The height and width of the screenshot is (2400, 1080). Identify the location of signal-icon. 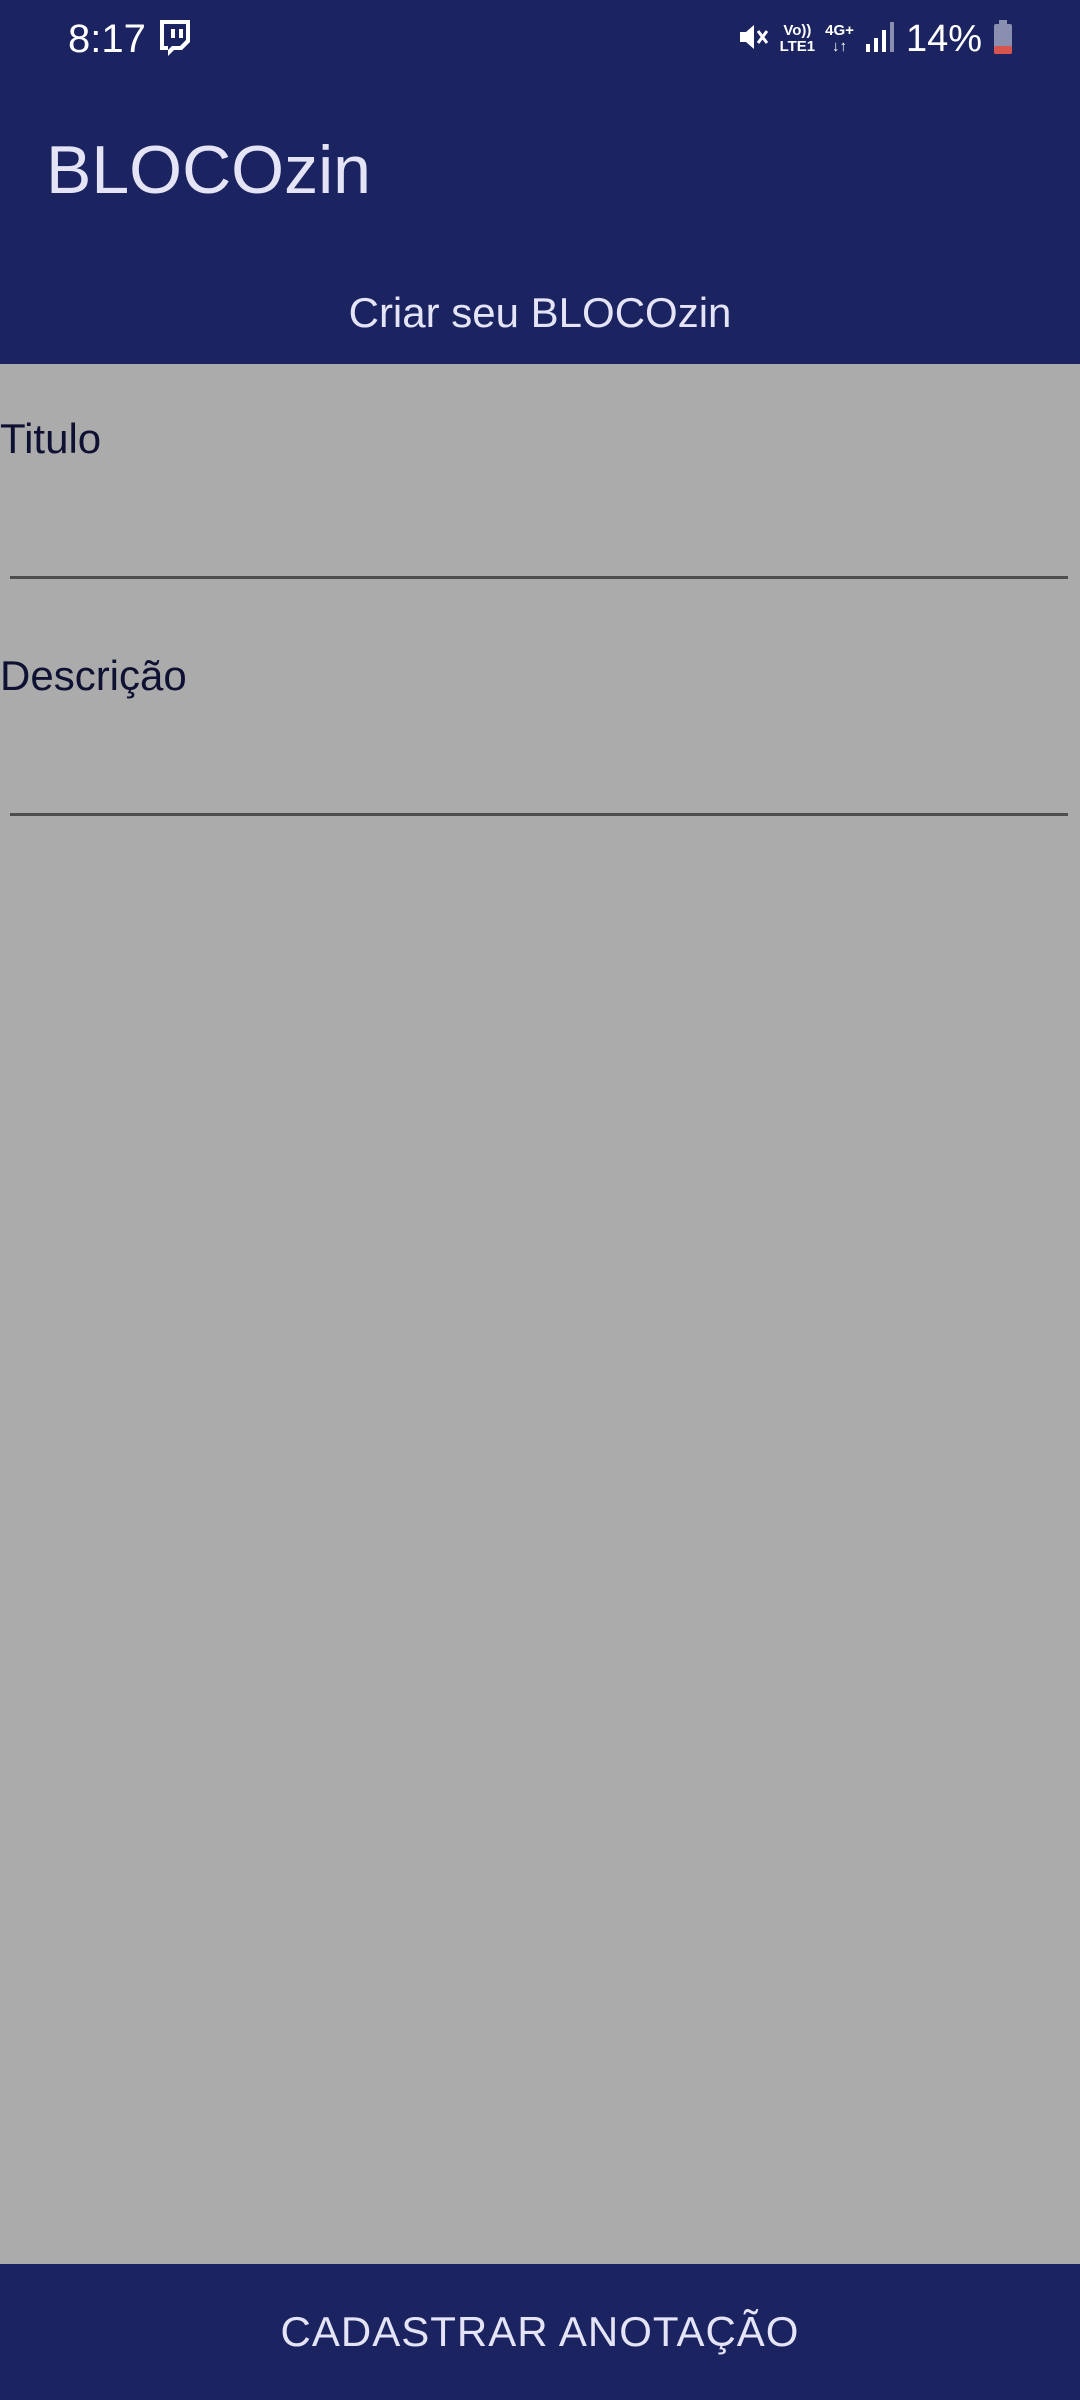
(880, 39).